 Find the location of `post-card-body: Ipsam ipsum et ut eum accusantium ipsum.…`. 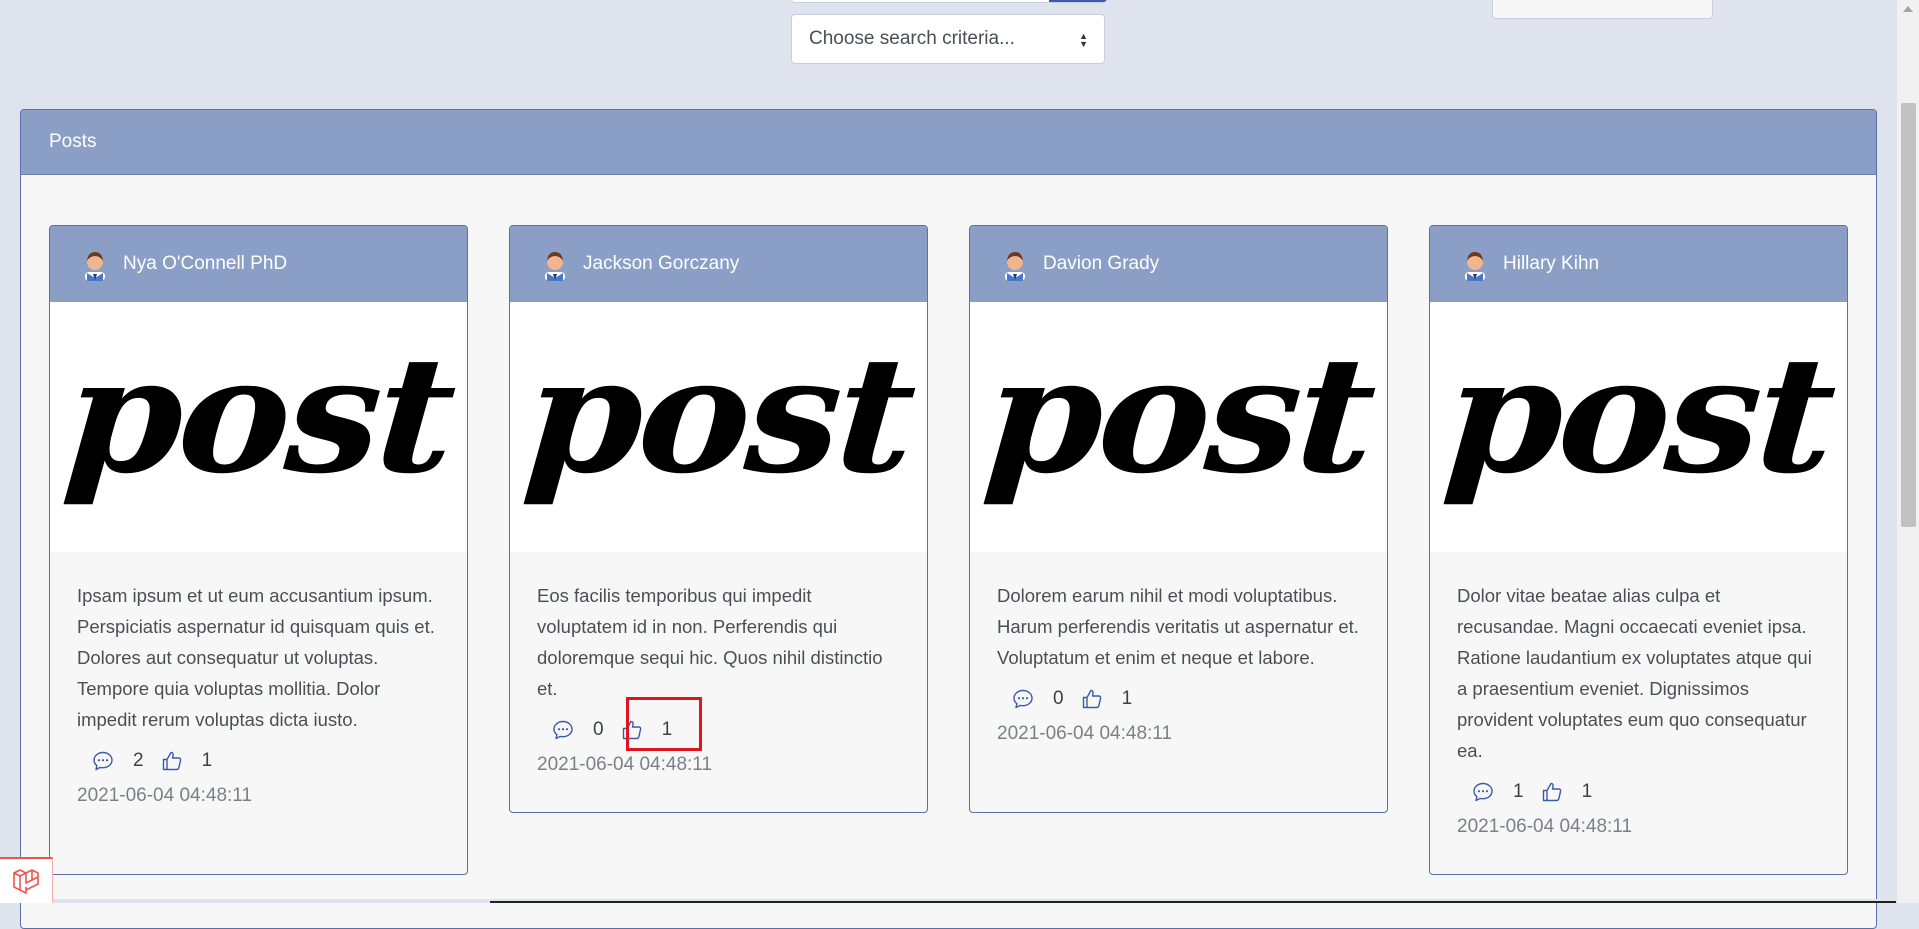

post-card-body: Ipsam ipsum et ut eum accusantium ipsum.… is located at coordinates (258, 690).